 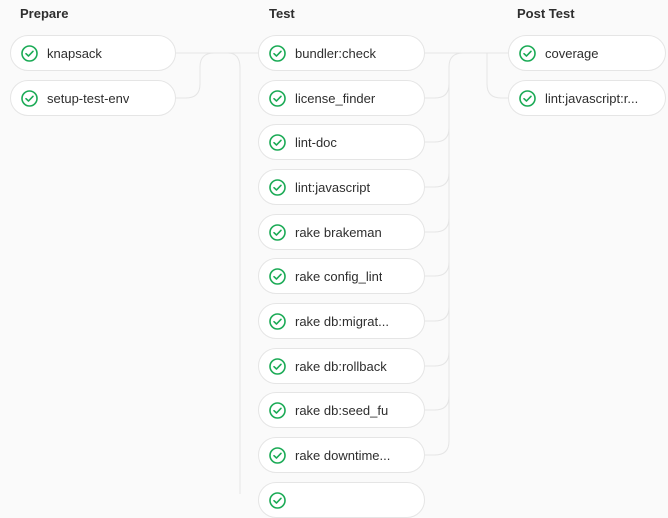 What do you see at coordinates (88, 98) in the screenshot?
I see `job-name: setup-test-env` at bounding box center [88, 98].